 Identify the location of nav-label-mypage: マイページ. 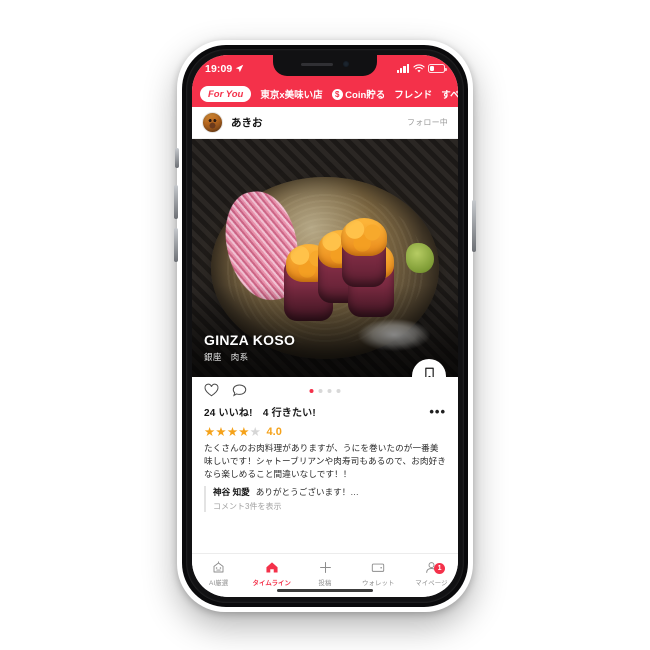
(431, 583).